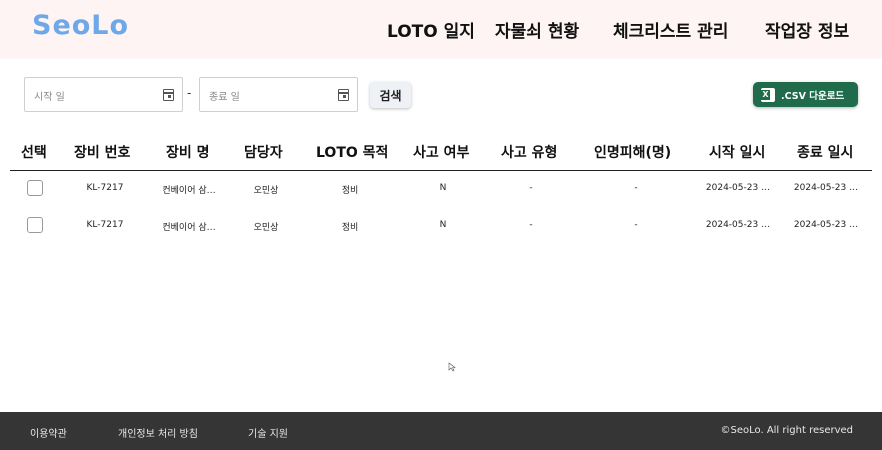 The height and width of the screenshot is (450, 882). What do you see at coordinates (441, 153) in the screenshot?
I see `col-accident: 사고 여부` at bounding box center [441, 153].